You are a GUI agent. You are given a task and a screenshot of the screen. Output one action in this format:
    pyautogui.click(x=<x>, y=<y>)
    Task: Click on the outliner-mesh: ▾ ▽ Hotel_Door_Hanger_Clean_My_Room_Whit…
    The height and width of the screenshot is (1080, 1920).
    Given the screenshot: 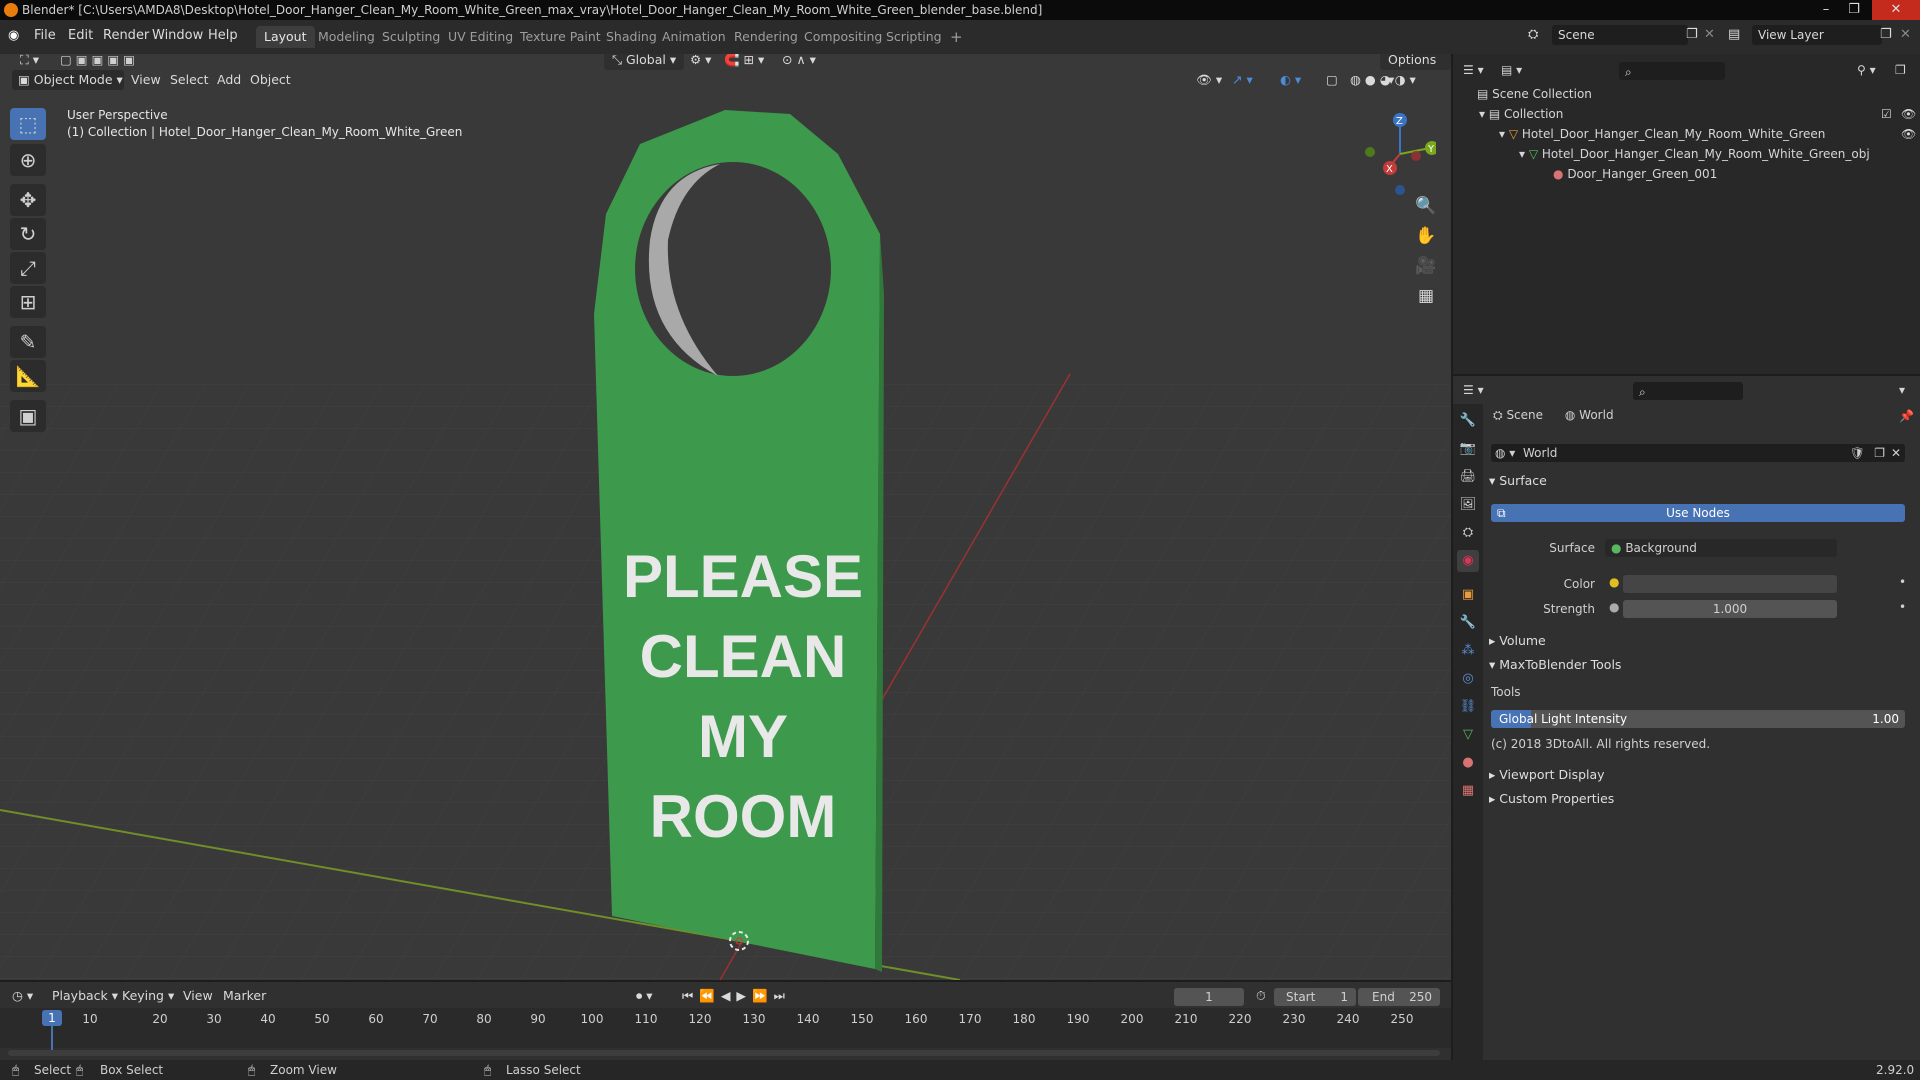 What is the action you would take?
    pyautogui.click(x=1694, y=154)
    